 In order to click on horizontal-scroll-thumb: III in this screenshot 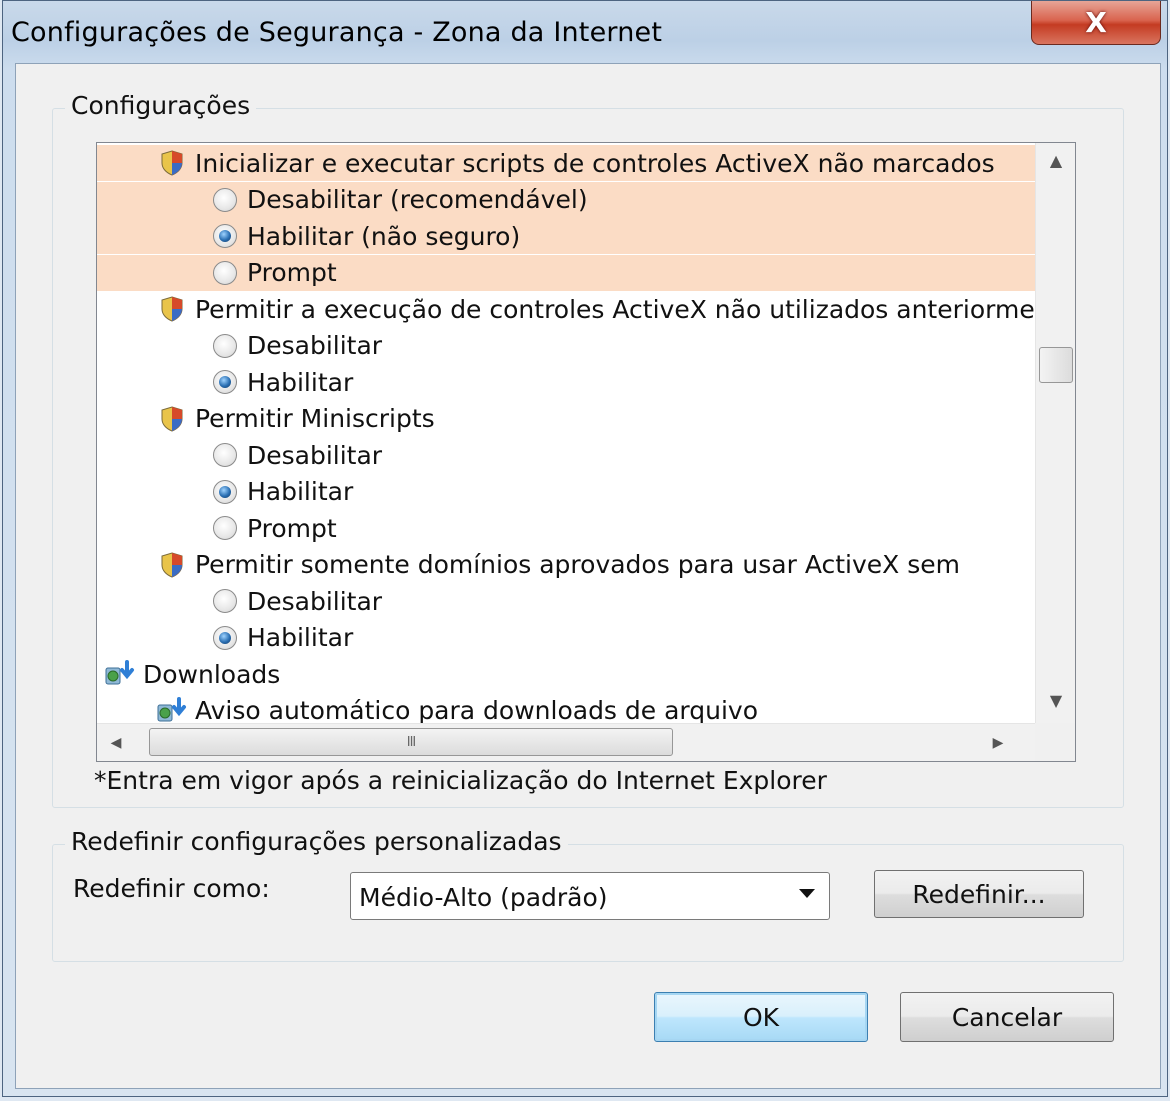, I will do `click(411, 742)`.